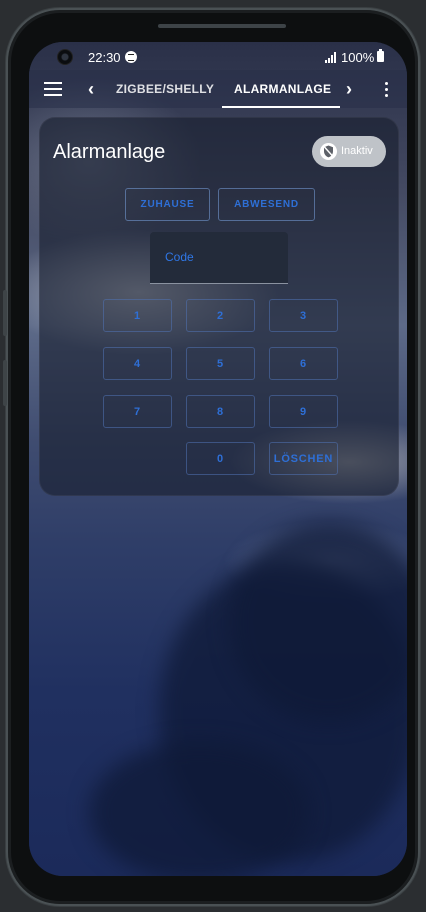 This screenshot has height=912, width=426. Describe the element at coordinates (357, 151) in the screenshot. I see `alarm-state-label: Inaktiv` at that location.